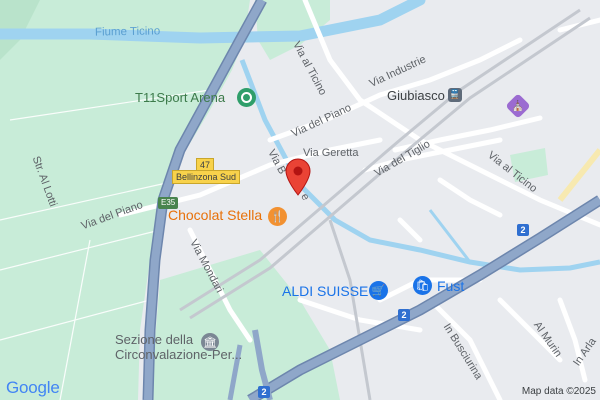 The image size is (600, 400). What do you see at coordinates (215, 215) in the screenshot?
I see `place-label-chocolat-stella: Chocolat Stella` at bounding box center [215, 215].